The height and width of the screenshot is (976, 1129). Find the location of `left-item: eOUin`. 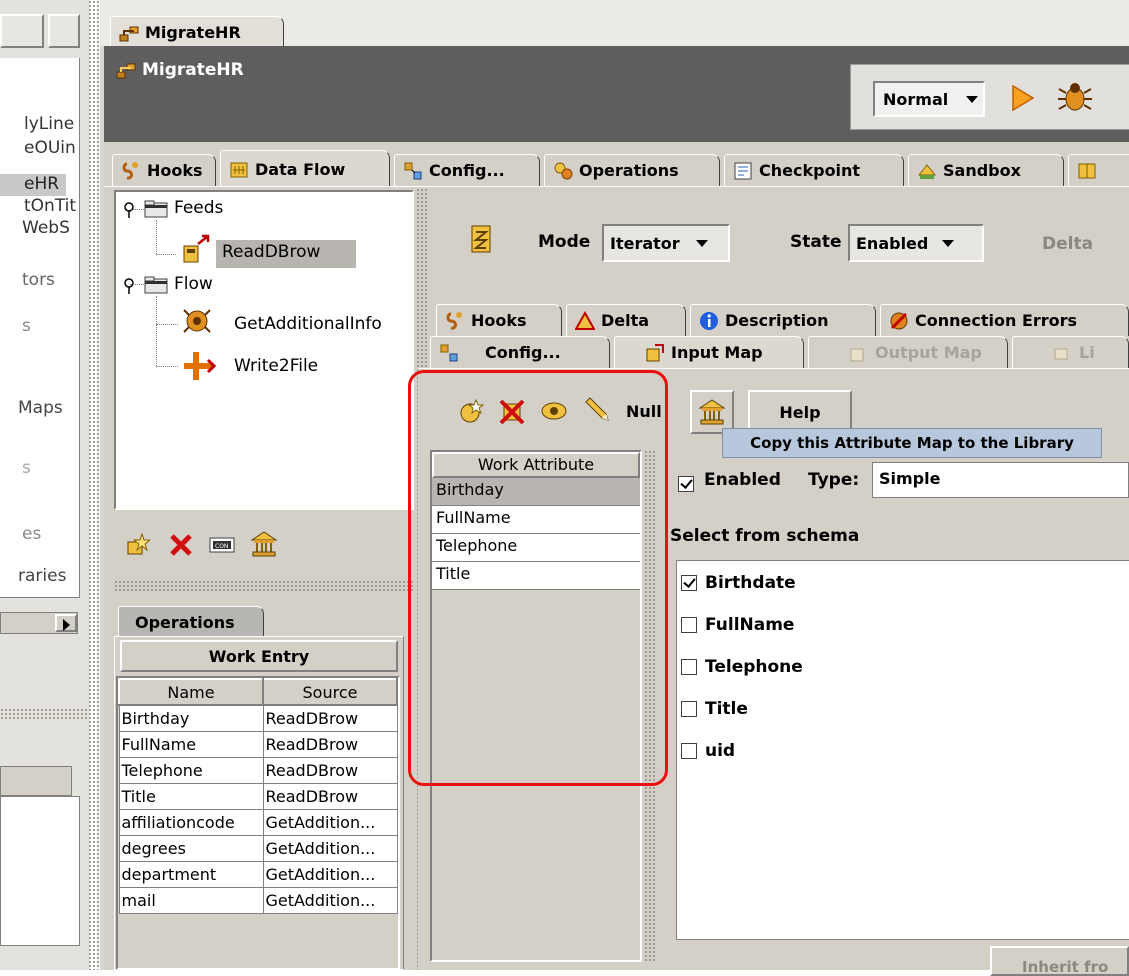

left-item: eOUin is located at coordinates (50, 148).